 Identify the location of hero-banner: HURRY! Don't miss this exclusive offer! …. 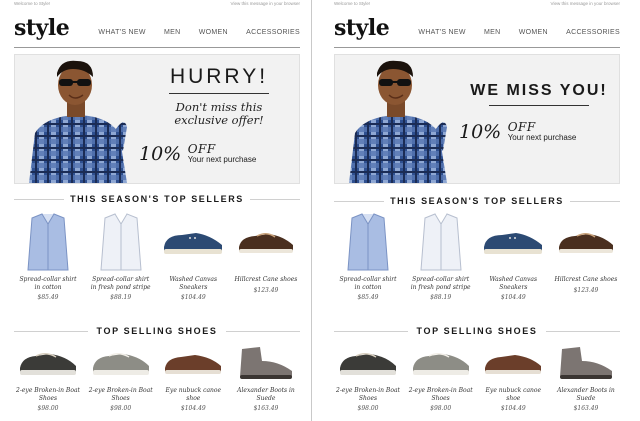
(157, 119).